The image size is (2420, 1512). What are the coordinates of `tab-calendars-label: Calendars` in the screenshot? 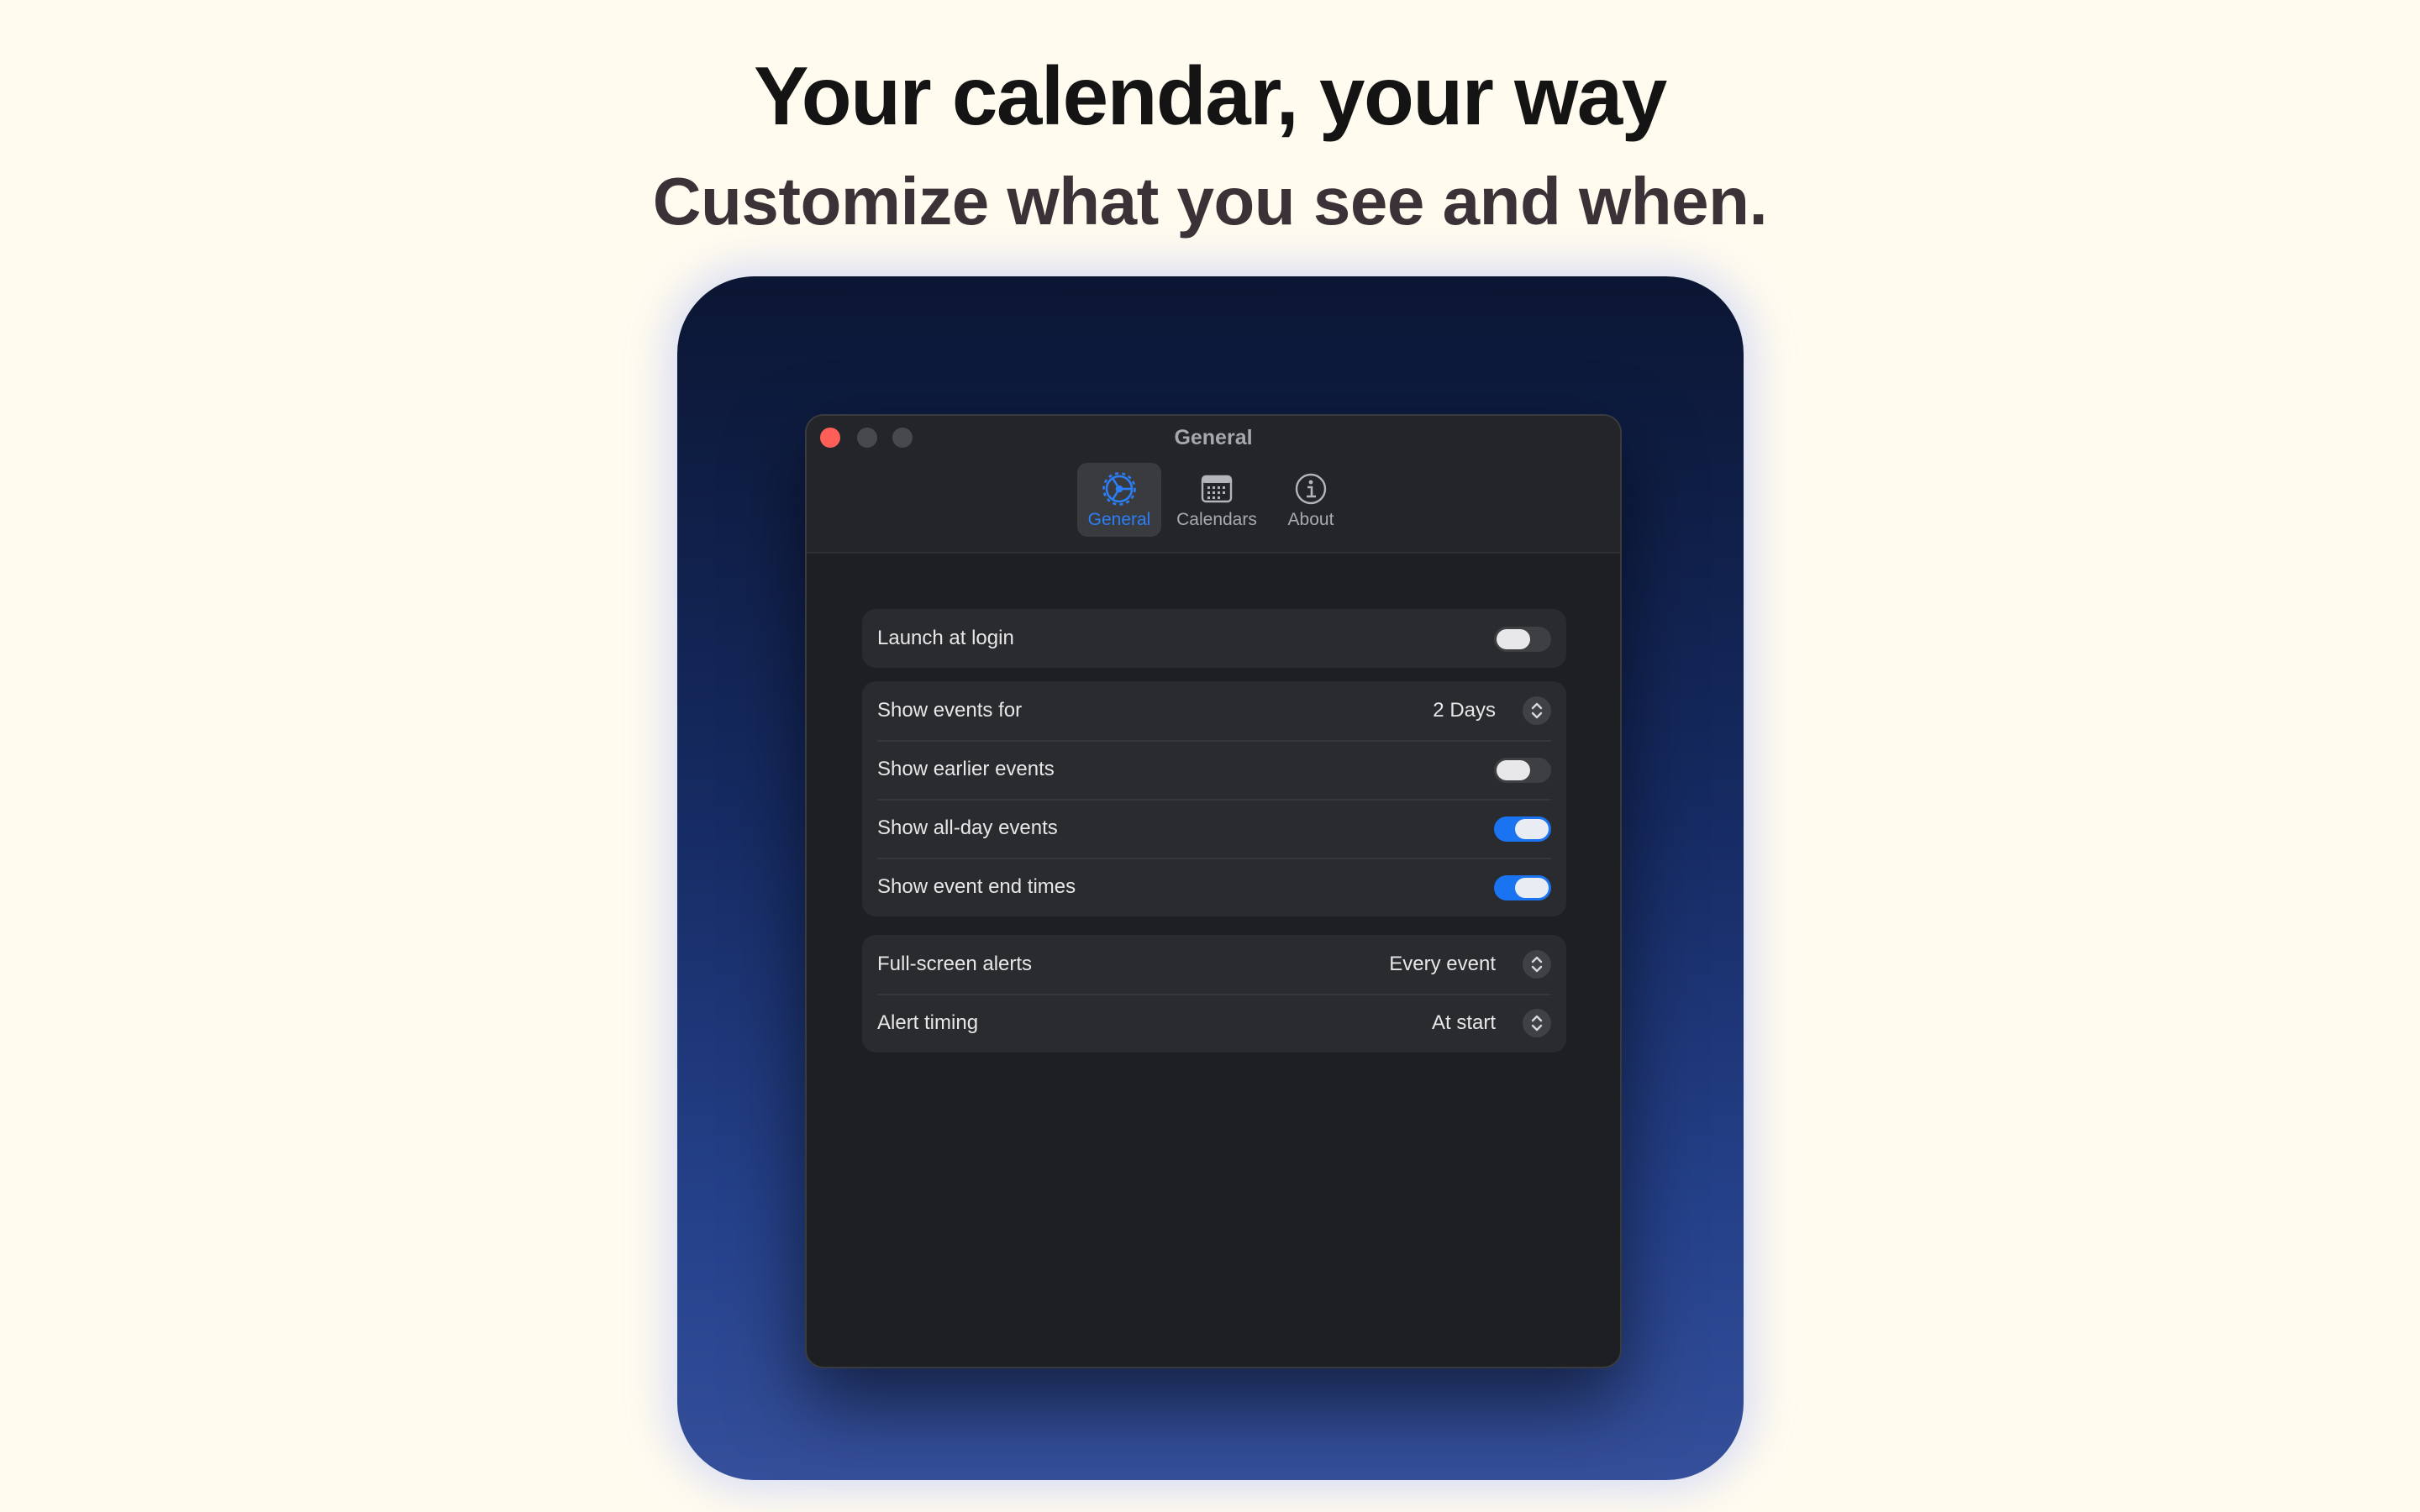 It's located at (1216, 519).